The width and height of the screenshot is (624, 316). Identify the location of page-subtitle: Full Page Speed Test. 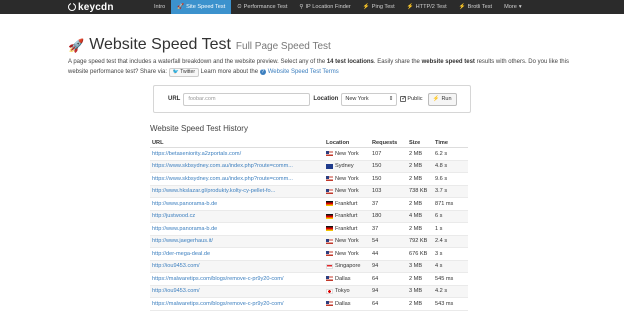
(283, 46).